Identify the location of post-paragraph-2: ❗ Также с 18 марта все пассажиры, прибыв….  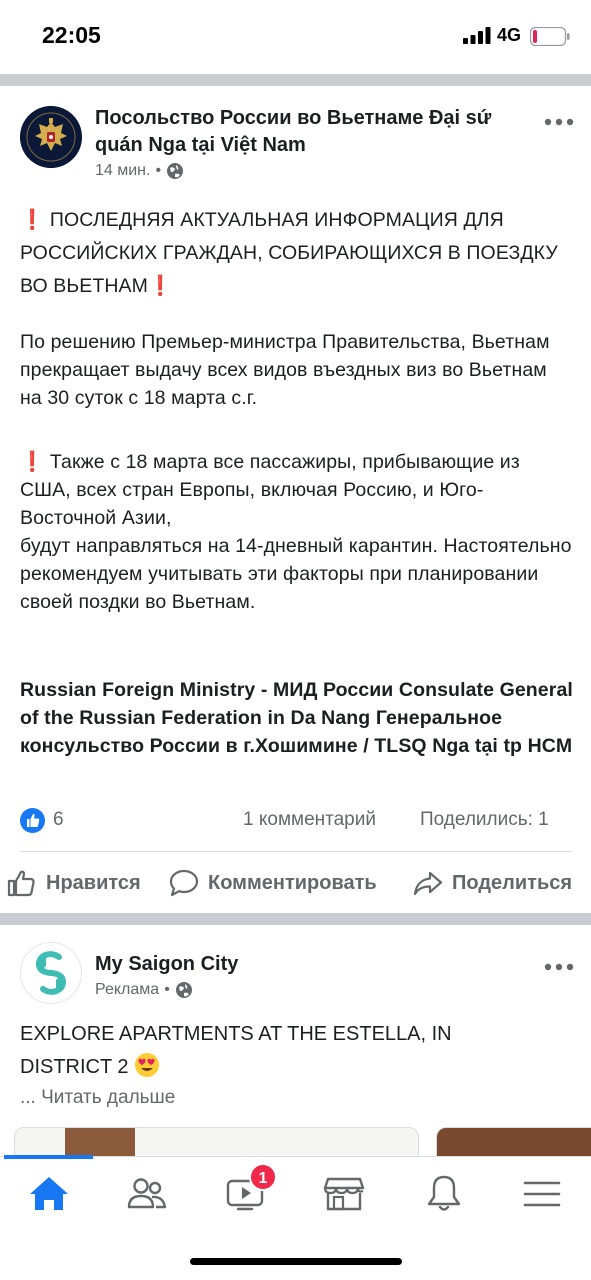
(298, 532).